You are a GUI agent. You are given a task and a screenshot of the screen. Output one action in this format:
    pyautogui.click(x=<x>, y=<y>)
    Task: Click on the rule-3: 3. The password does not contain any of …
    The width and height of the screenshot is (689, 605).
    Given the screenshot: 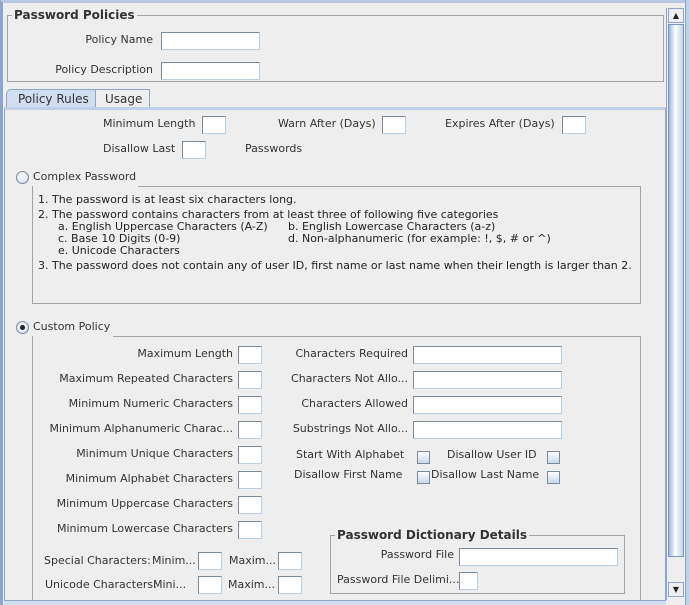 What is the action you would take?
    pyautogui.click(x=335, y=265)
    